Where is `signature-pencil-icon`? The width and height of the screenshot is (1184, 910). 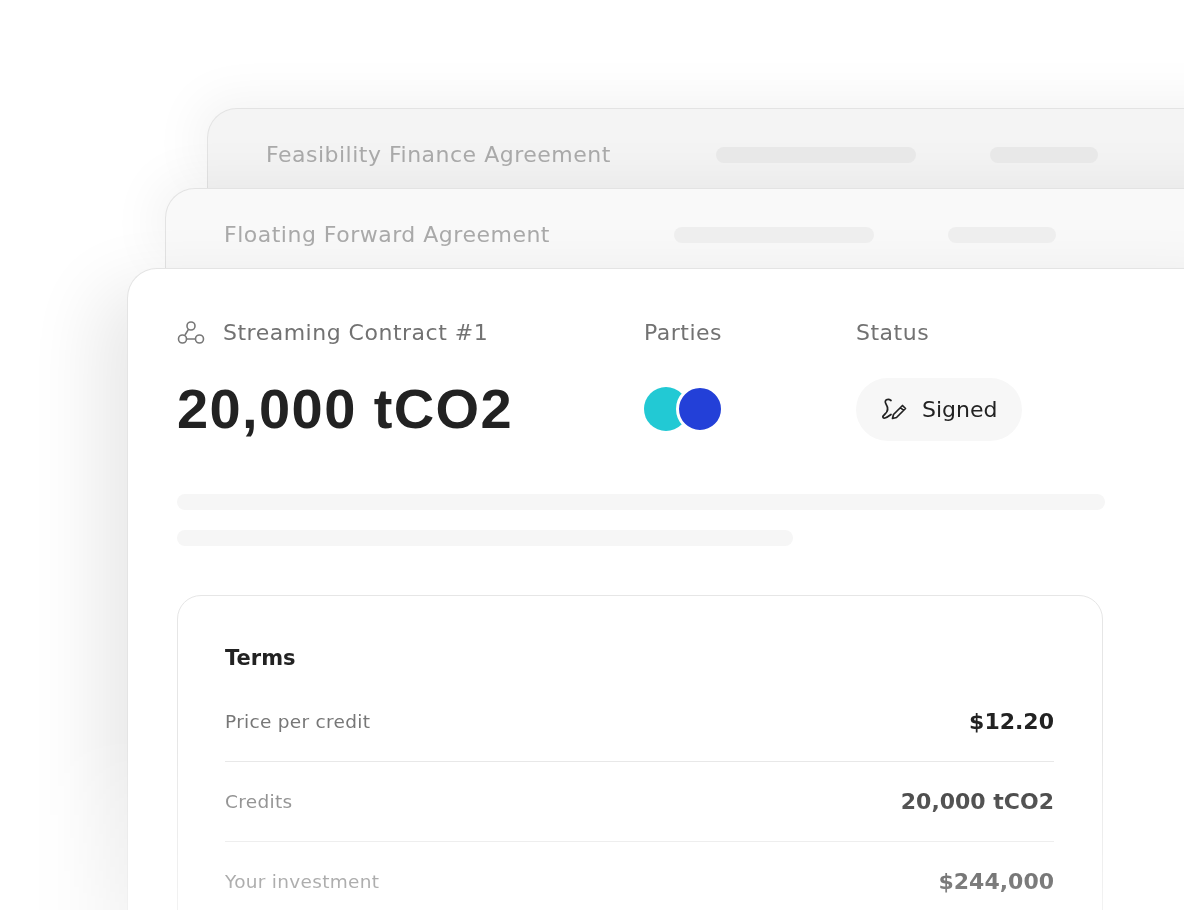 signature-pencil-icon is located at coordinates (894, 409).